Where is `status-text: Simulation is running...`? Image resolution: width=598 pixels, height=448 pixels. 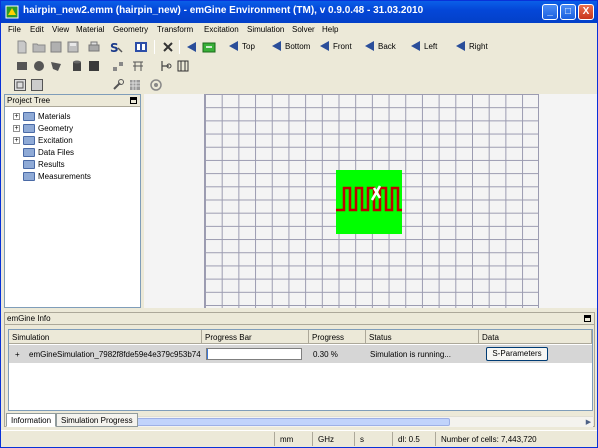
status-text: Simulation is running... is located at coordinates (410, 354).